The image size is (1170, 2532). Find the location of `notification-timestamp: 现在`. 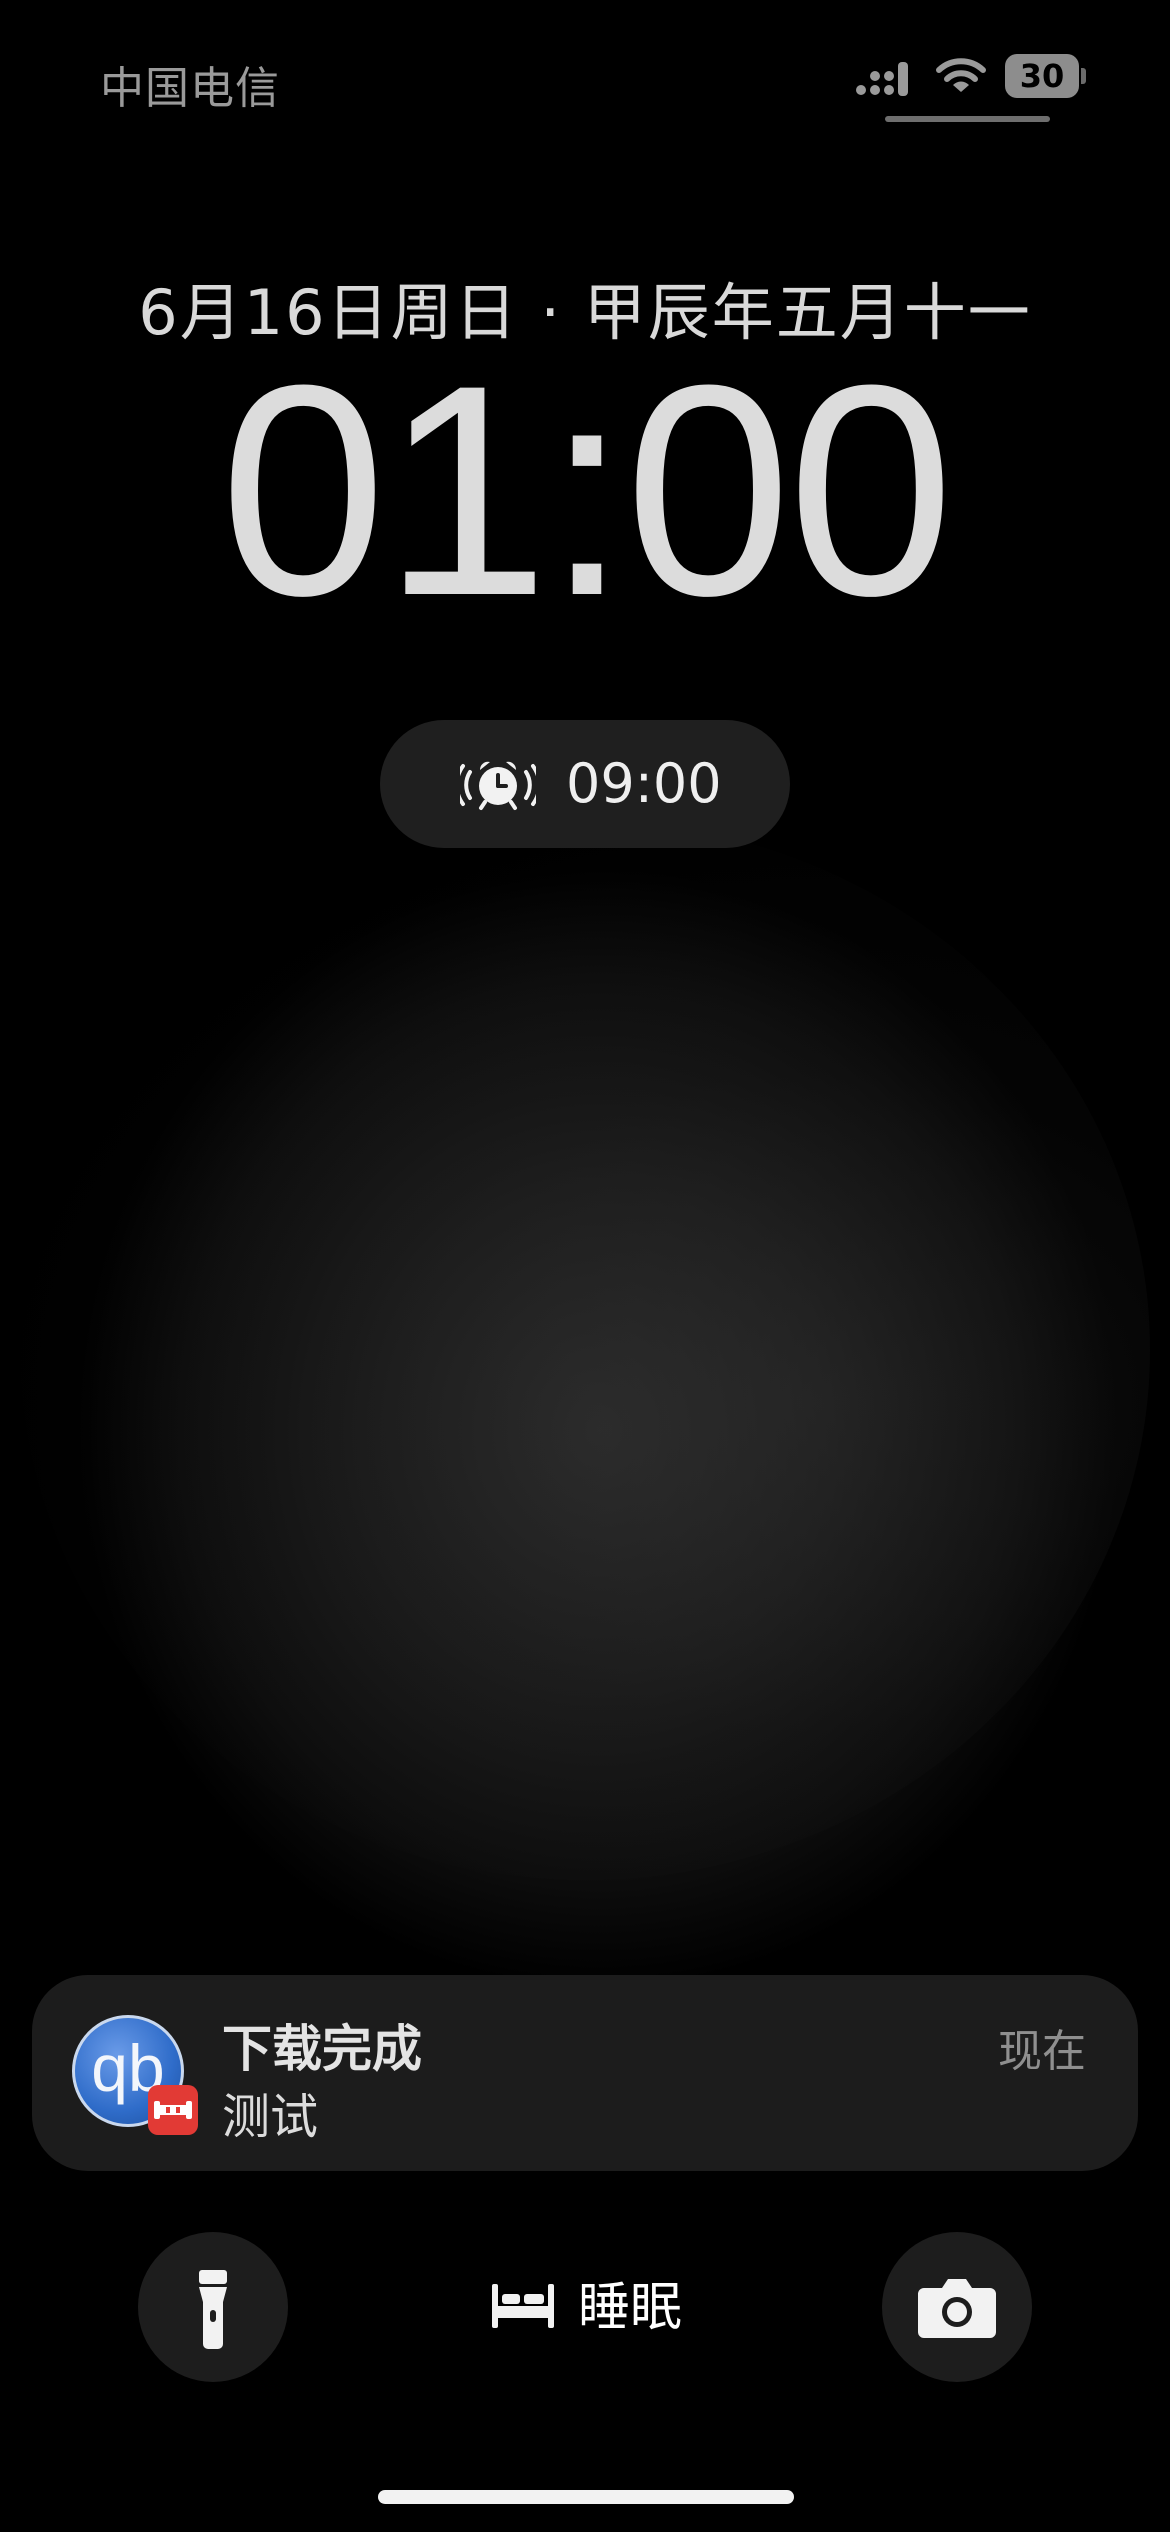

notification-timestamp: 现在 is located at coordinates (1042, 2051).